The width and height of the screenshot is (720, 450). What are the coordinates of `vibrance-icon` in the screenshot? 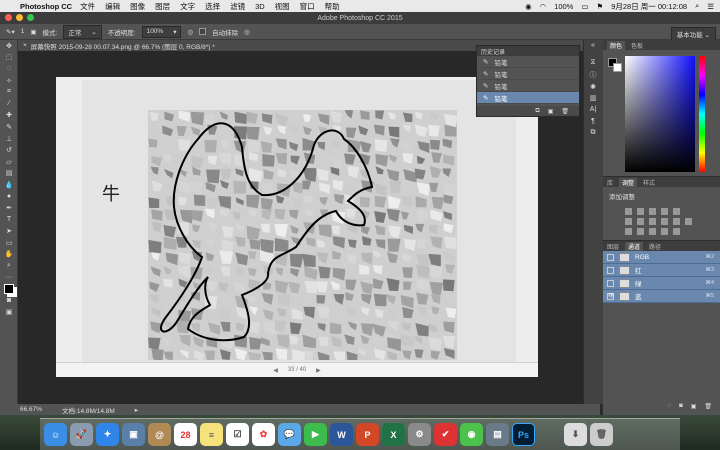 It's located at (676, 211).